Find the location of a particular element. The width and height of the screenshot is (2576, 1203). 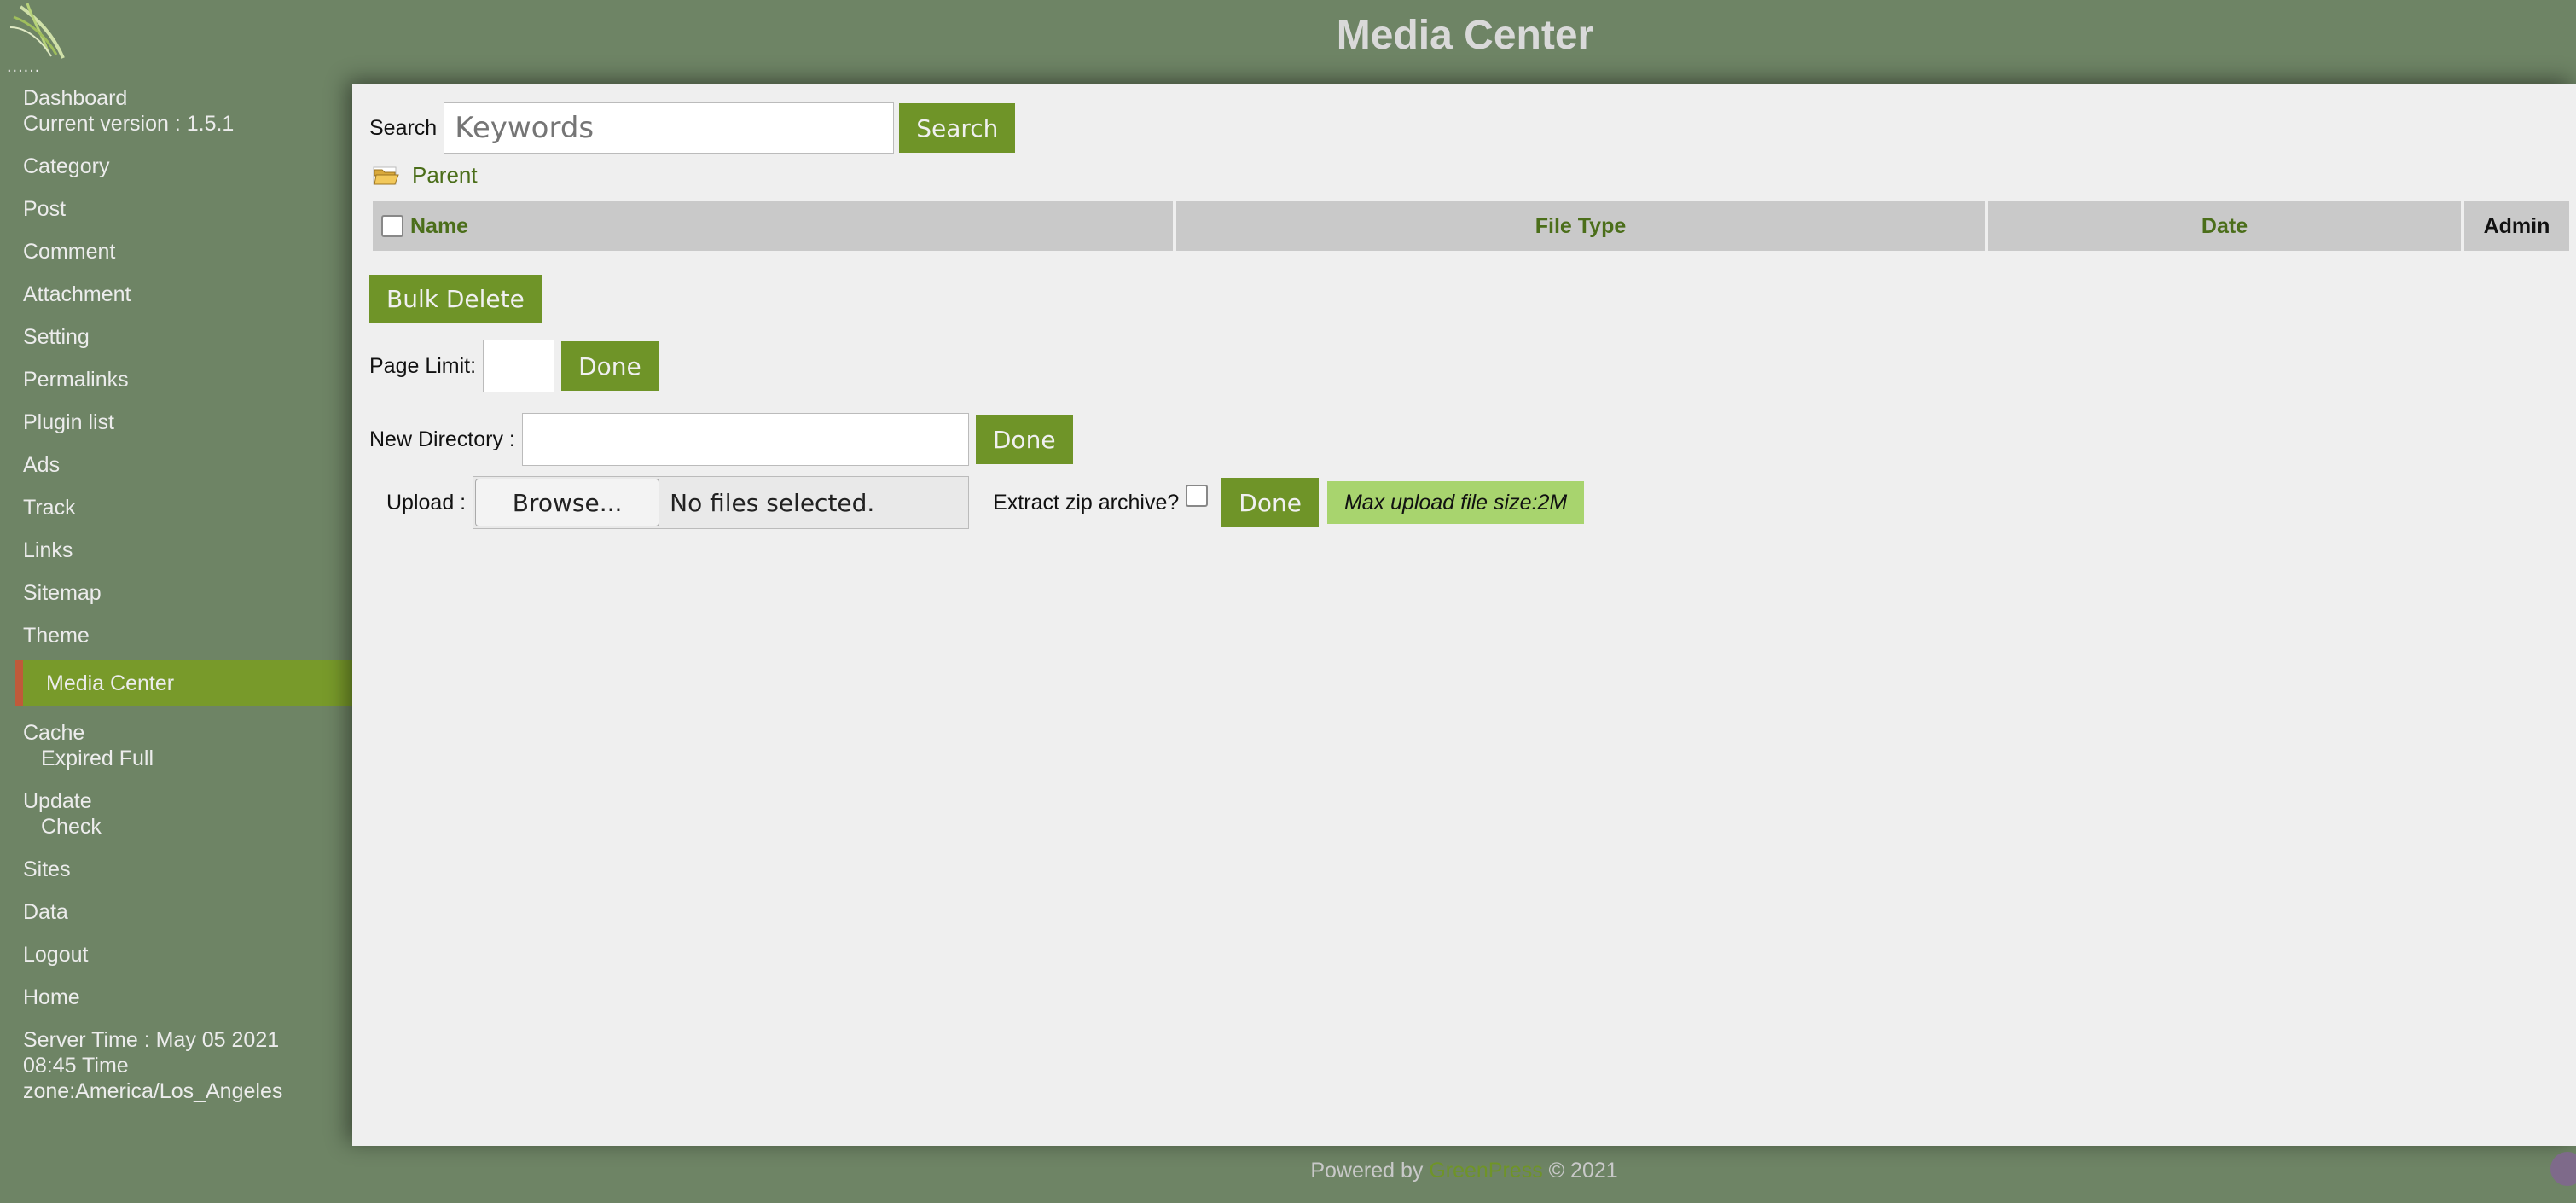

leaf-logo-icon is located at coordinates (37, 31).